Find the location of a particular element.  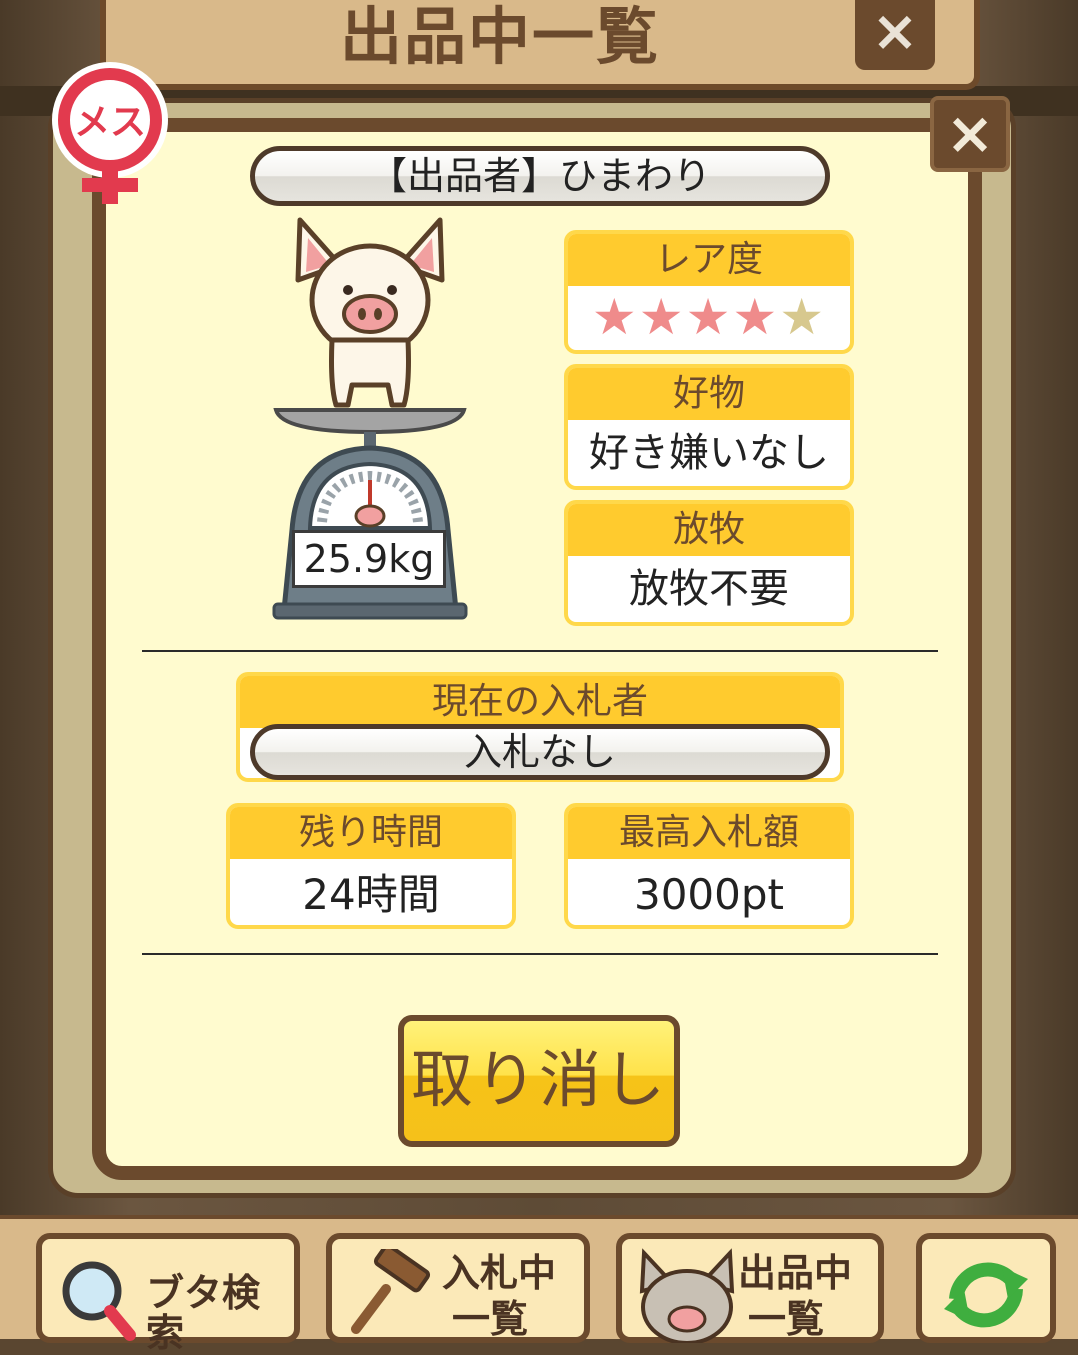

pig-weight: 25.9kg is located at coordinates (369, 559).